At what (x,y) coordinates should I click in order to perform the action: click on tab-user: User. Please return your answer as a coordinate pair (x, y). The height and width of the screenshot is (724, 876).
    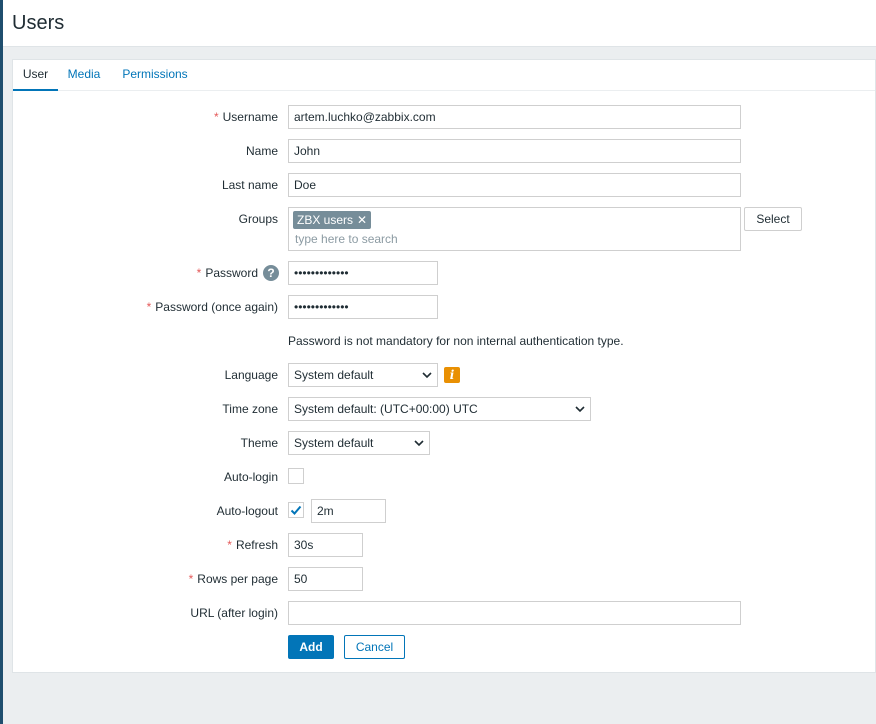
    Looking at the image, I should click on (35, 75).